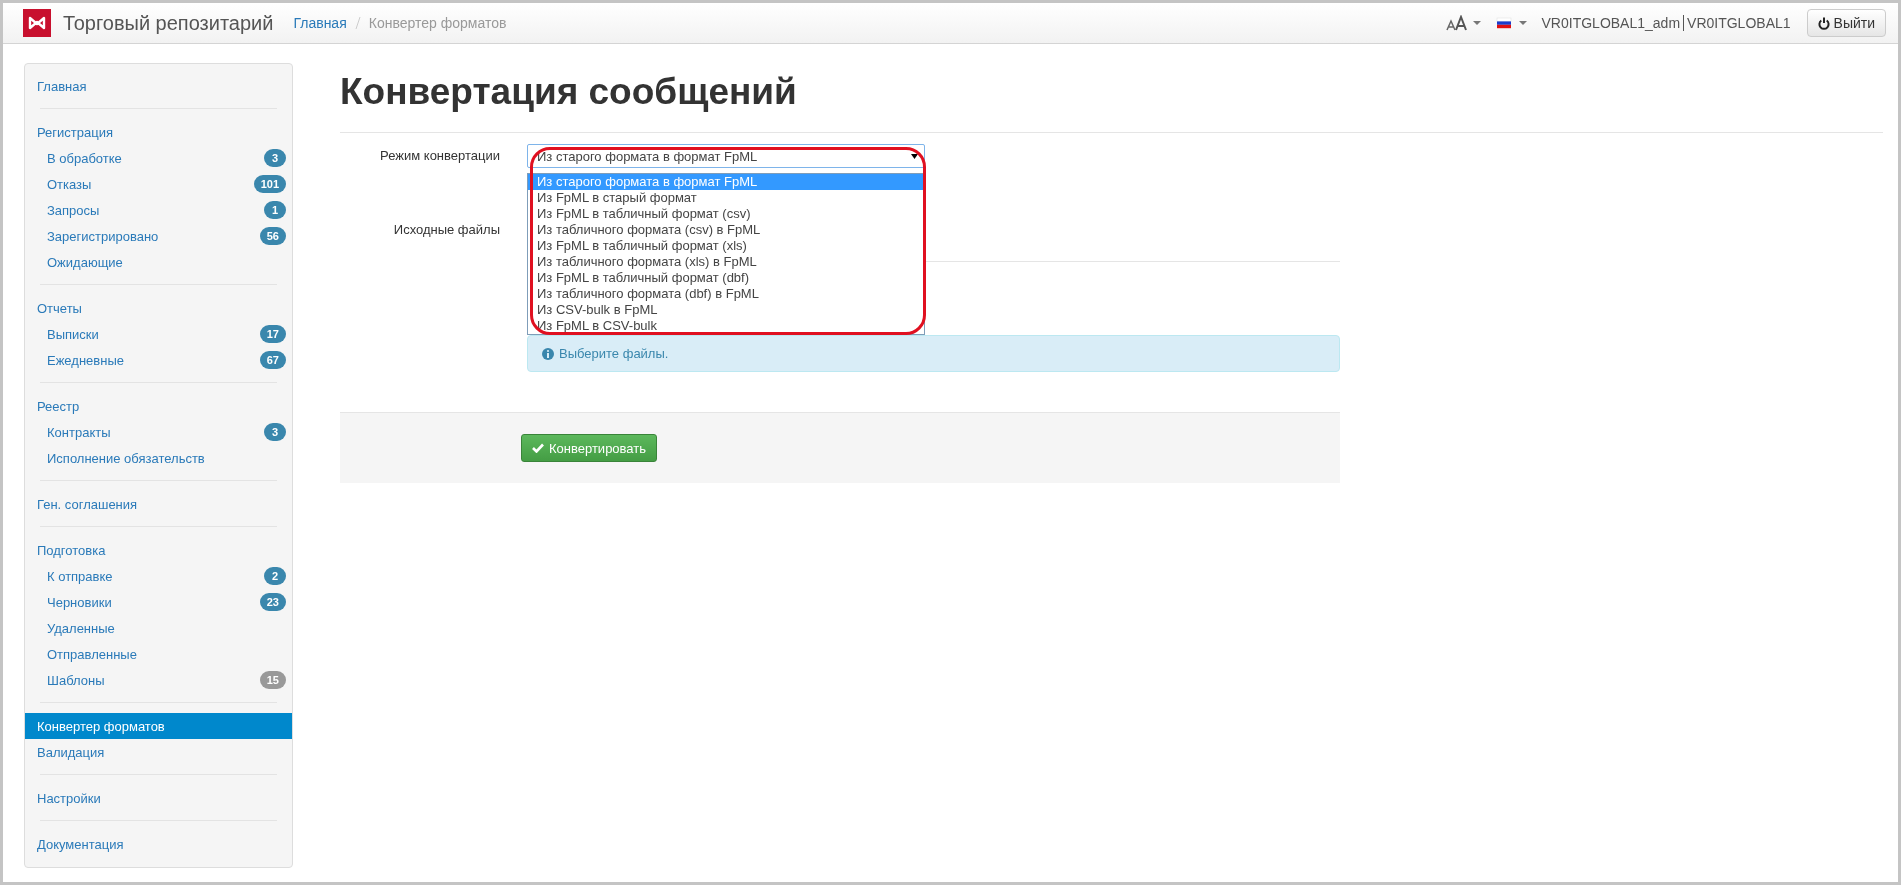 This screenshot has width=1901, height=885. I want to click on breadcrumb-current: Конвертер форматов, so click(437, 23).